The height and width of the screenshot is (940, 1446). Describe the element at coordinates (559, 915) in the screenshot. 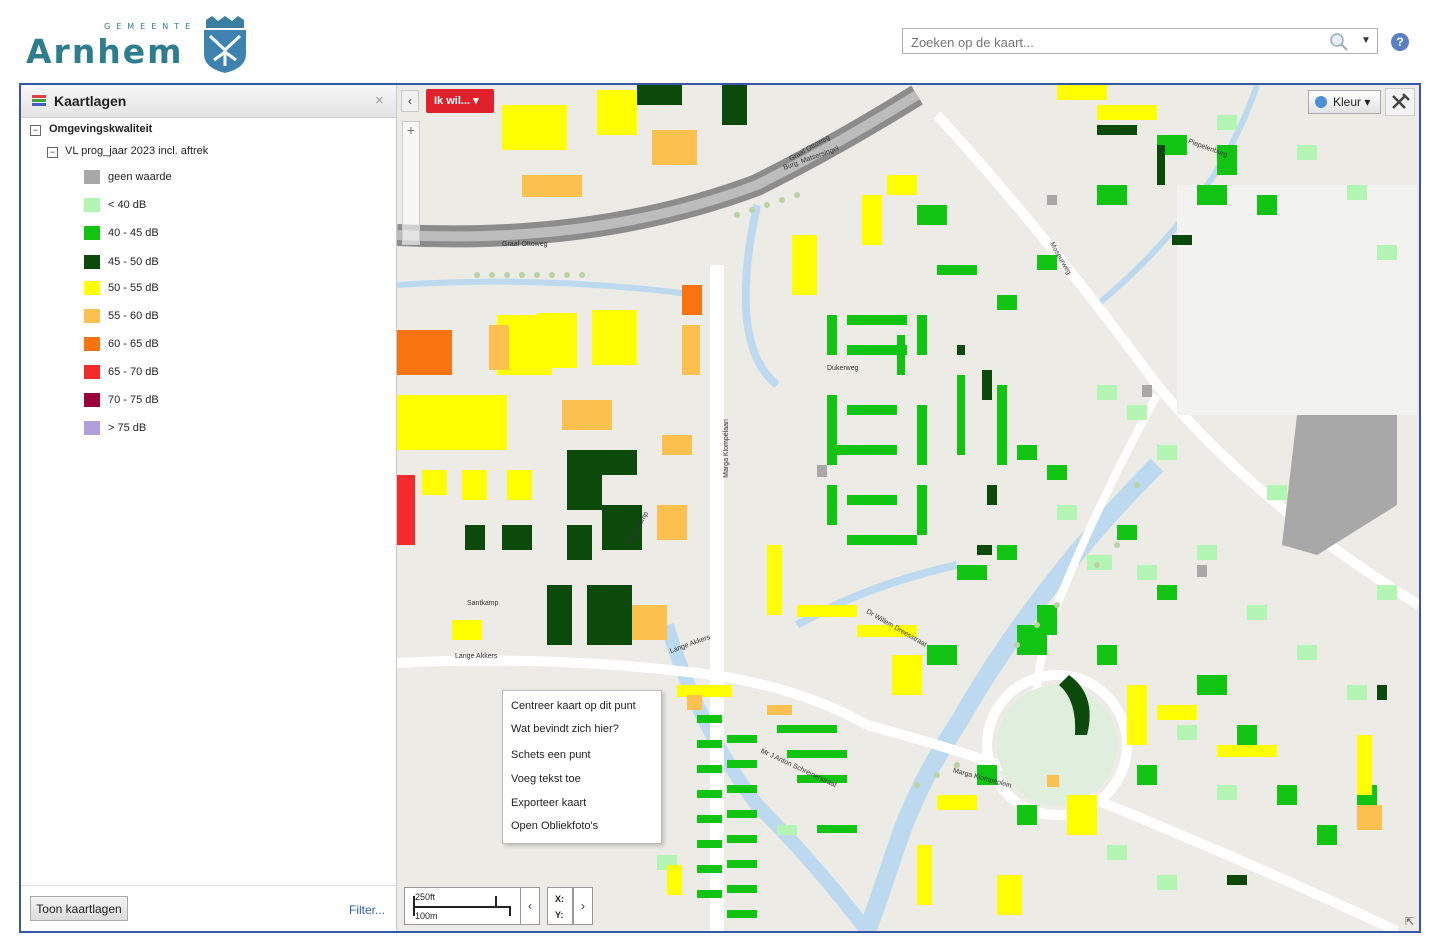

I see `coord-y-label: Y:` at that location.